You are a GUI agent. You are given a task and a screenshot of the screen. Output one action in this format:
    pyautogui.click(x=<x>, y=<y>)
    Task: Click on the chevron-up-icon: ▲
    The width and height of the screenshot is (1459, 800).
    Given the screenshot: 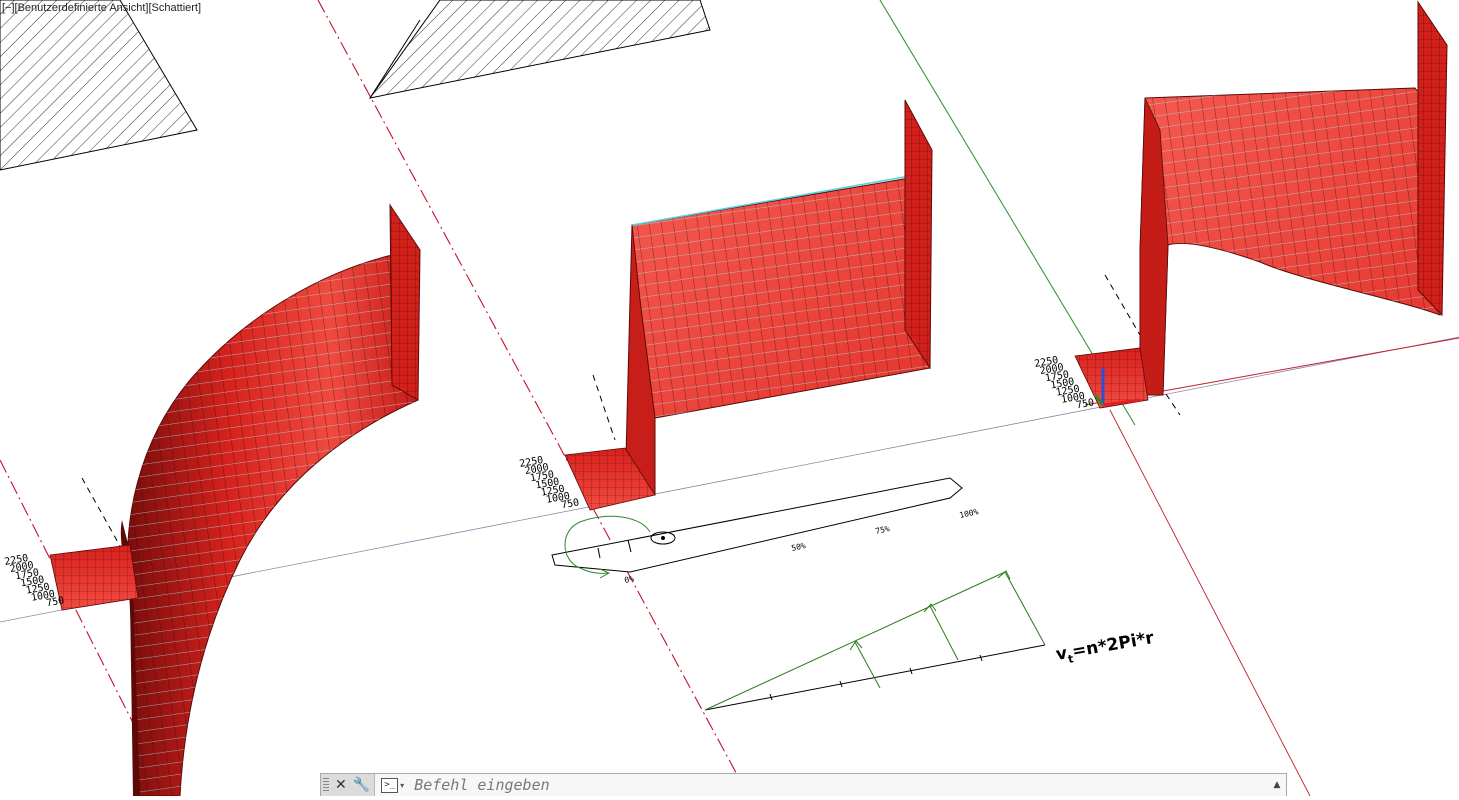 What is the action you would take?
    pyautogui.click(x=1277, y=785)
    